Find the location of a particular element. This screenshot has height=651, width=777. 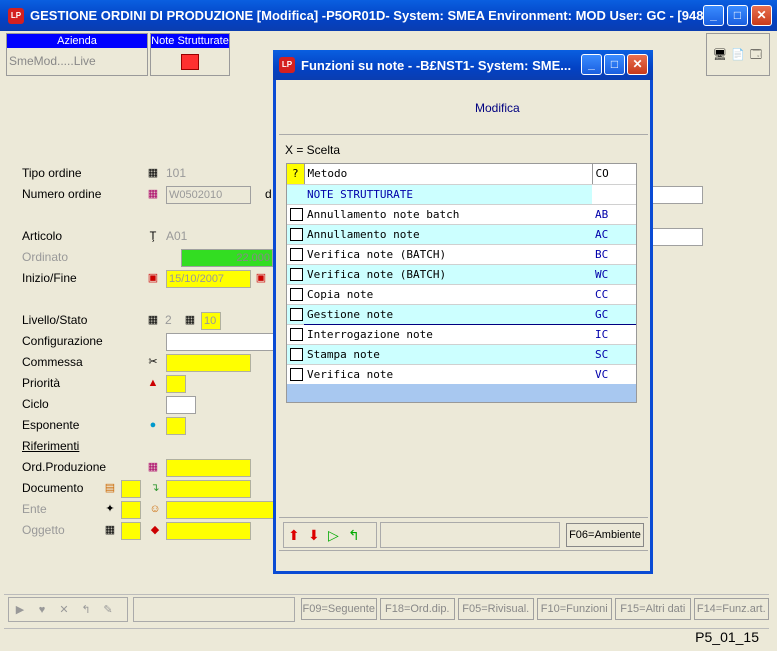

calendar-icon: ▣ is located at coordinates (153, 278).